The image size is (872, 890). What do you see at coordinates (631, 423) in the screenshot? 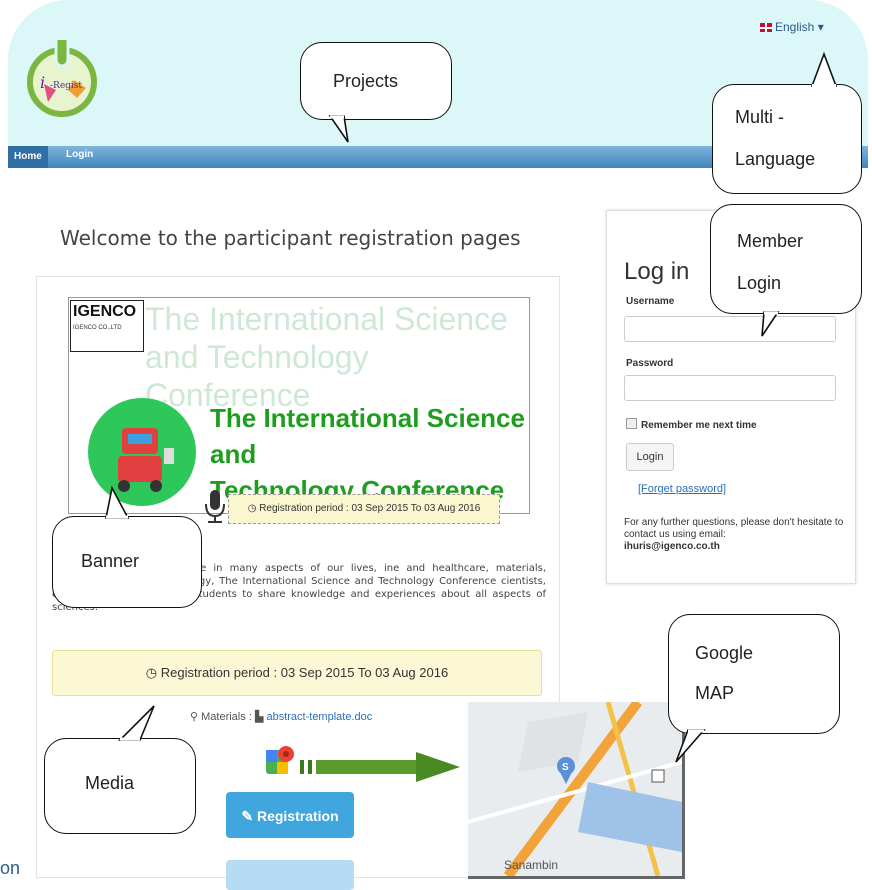
I see `remember-checkbox` at bounding box center [631, 423].